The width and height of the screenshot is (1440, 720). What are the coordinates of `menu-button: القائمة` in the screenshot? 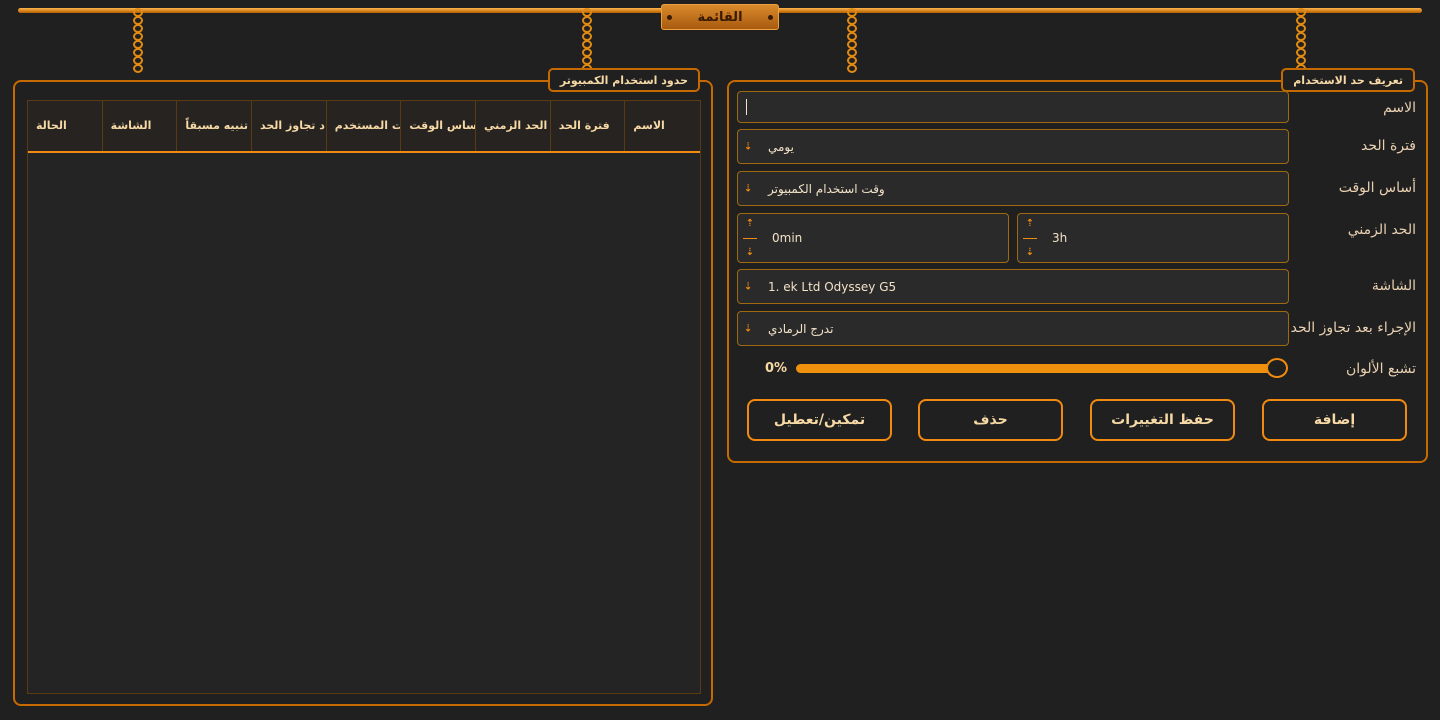 It's located at (720, 17).